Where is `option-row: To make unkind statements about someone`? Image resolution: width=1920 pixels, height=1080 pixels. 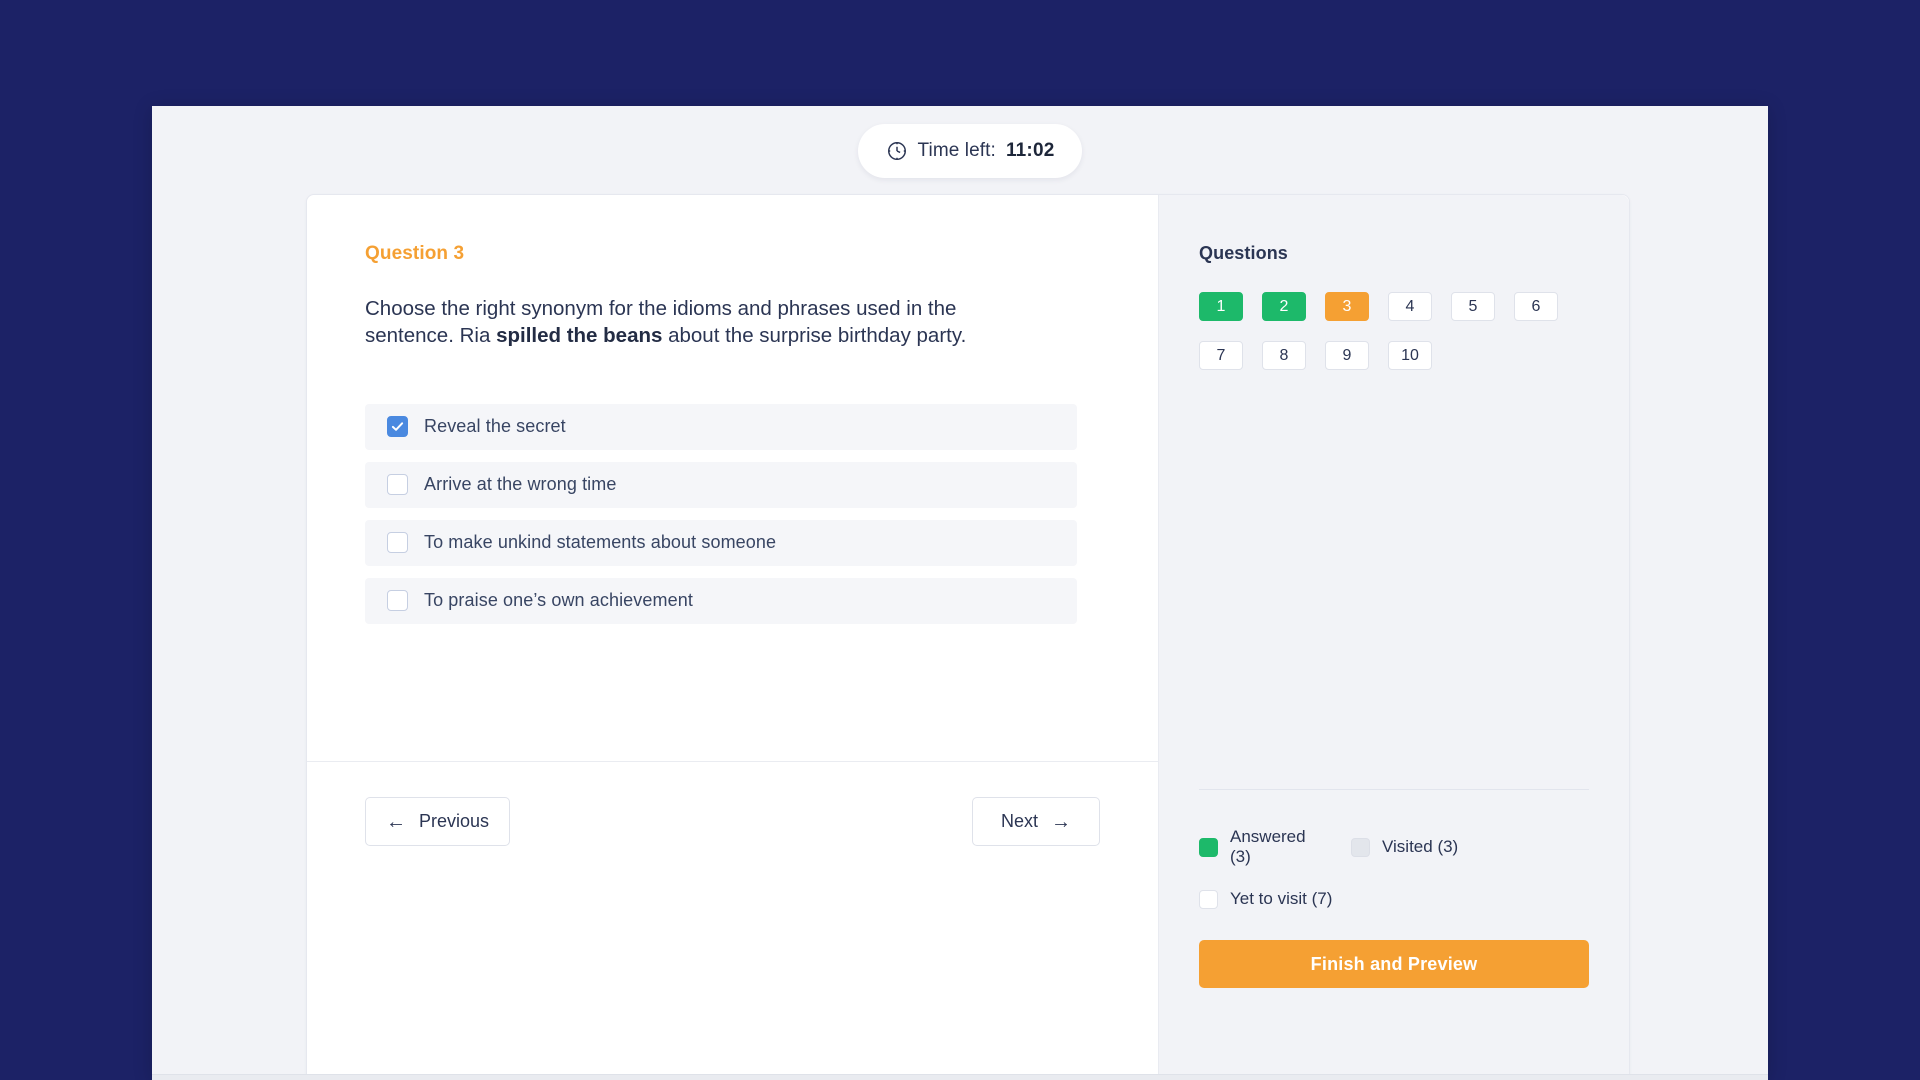 option-row: To make unkind statements about someone is located at coordinates (721, 542).